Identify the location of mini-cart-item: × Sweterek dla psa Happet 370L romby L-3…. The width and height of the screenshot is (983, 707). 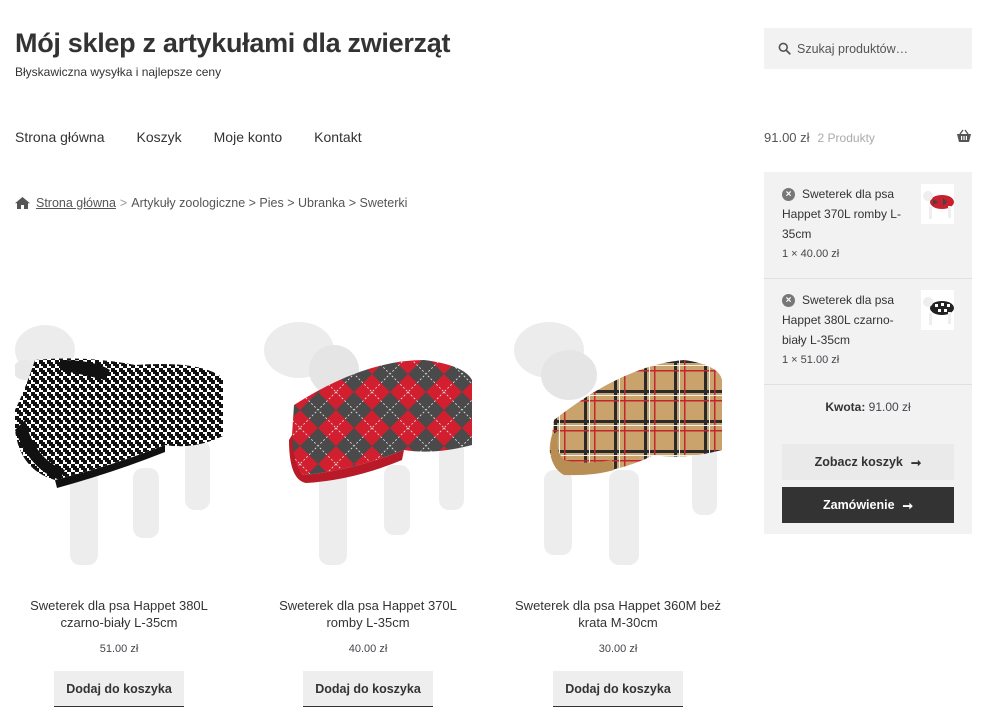
(868, 225).